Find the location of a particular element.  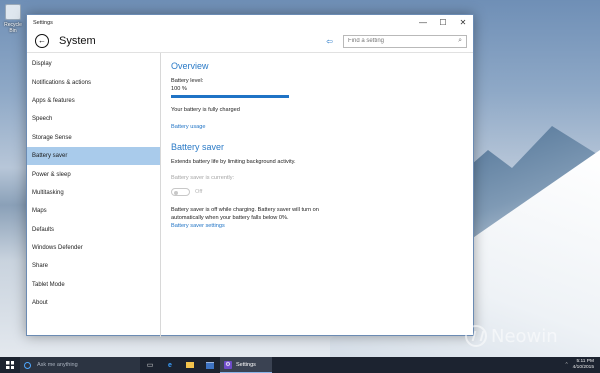

folder-icon is located at coordinates (190, 365).